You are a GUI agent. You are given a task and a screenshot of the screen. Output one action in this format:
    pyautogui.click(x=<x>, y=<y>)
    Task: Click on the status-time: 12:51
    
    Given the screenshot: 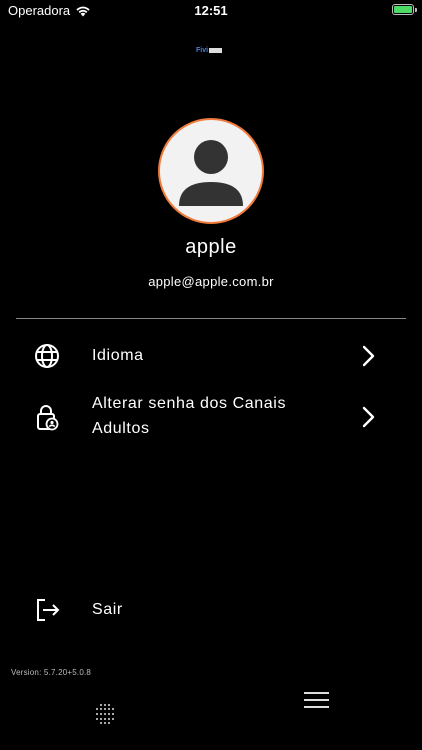 What is the action you would take?
    pyautogui.click(x=211, y=10)
    